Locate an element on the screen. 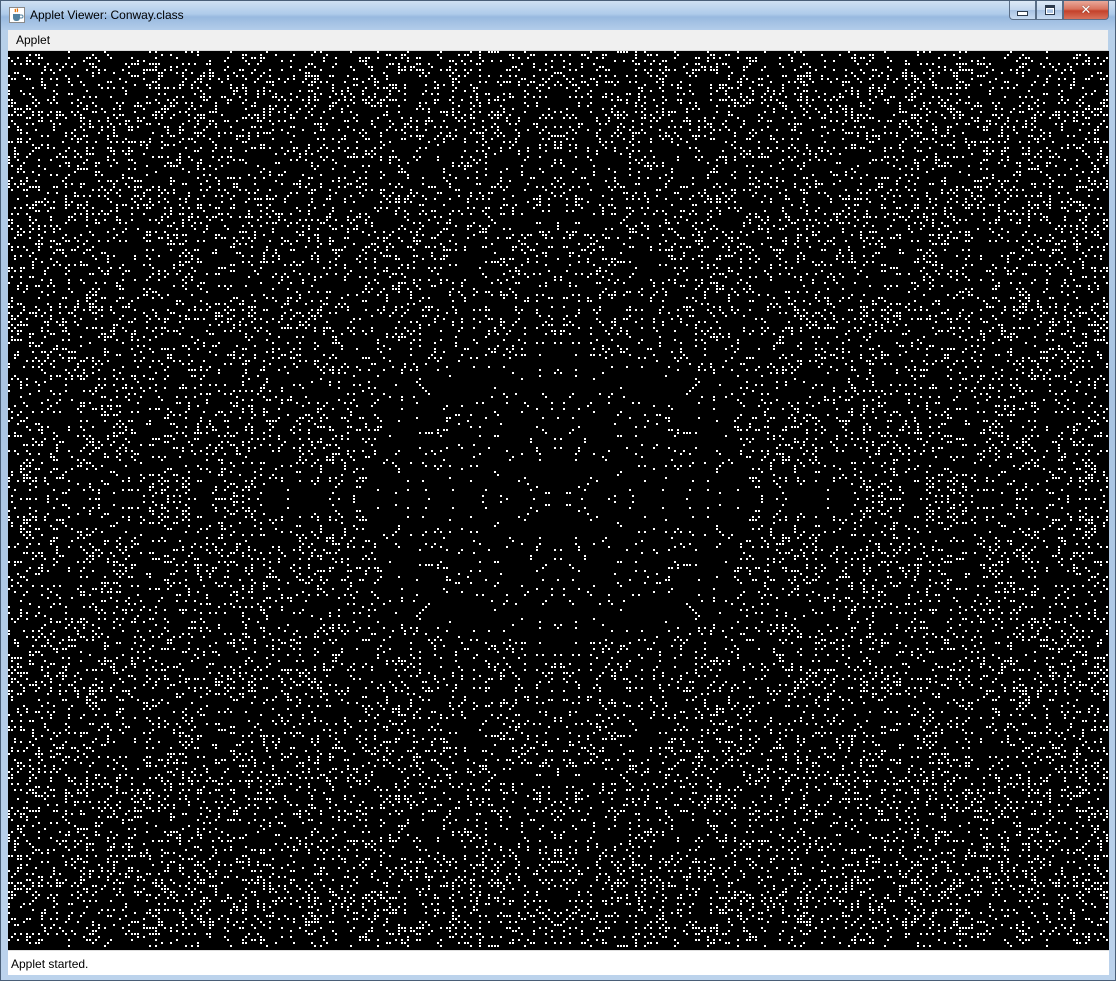  menu-bar: Applet is located at coordinates (558, 40).